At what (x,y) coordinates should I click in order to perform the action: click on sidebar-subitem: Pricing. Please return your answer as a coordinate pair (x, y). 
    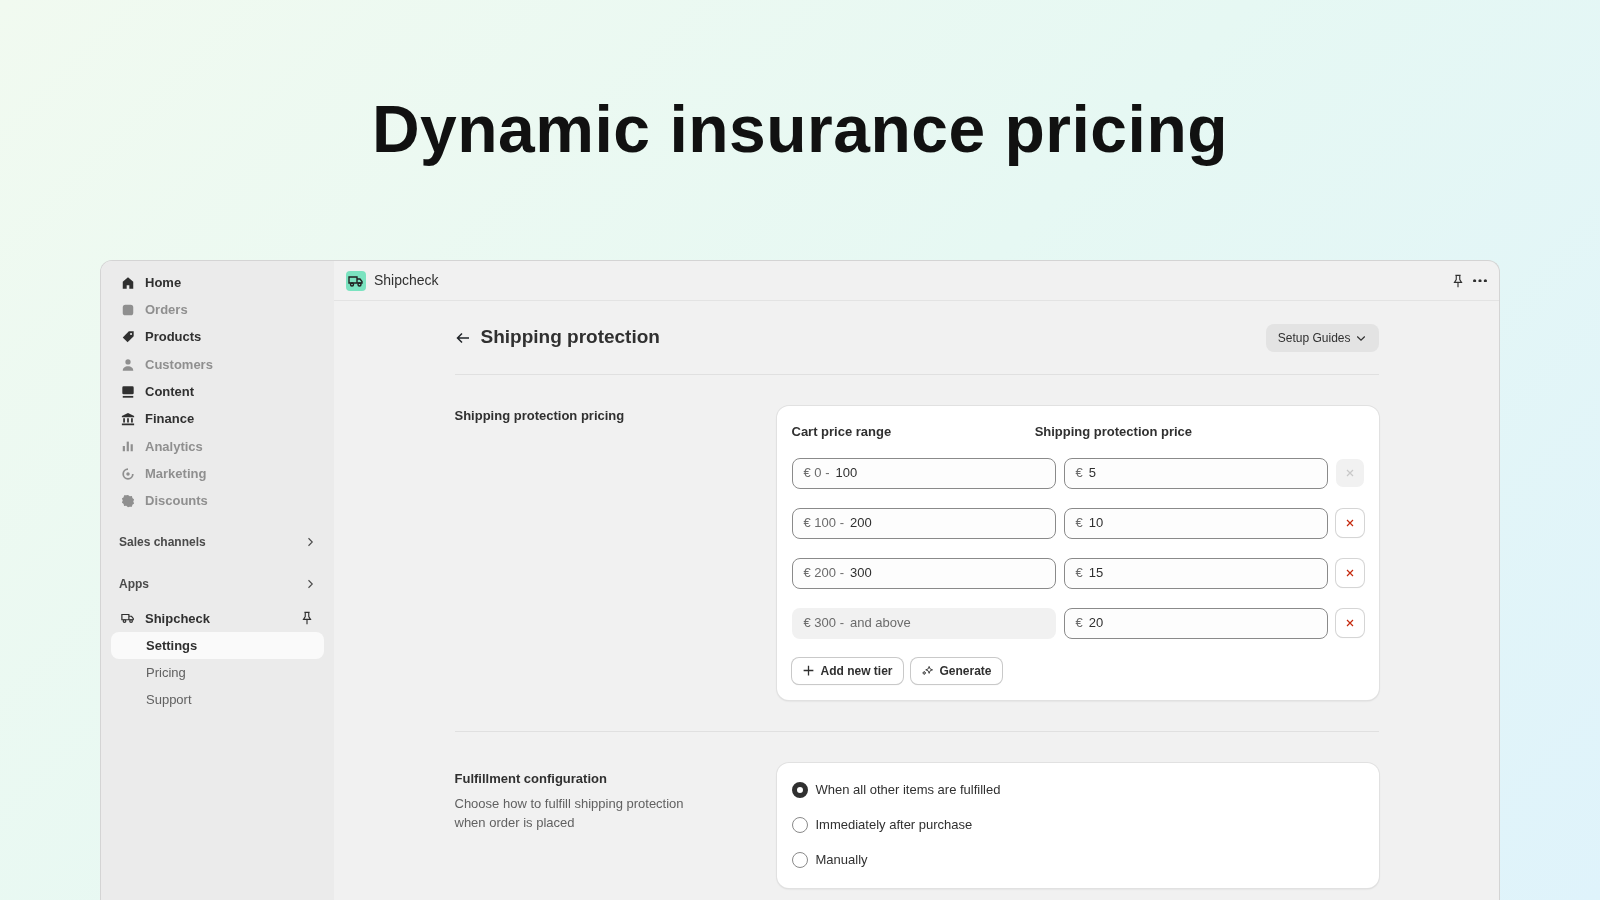
    Looking at the image, I should click on (217, 672).